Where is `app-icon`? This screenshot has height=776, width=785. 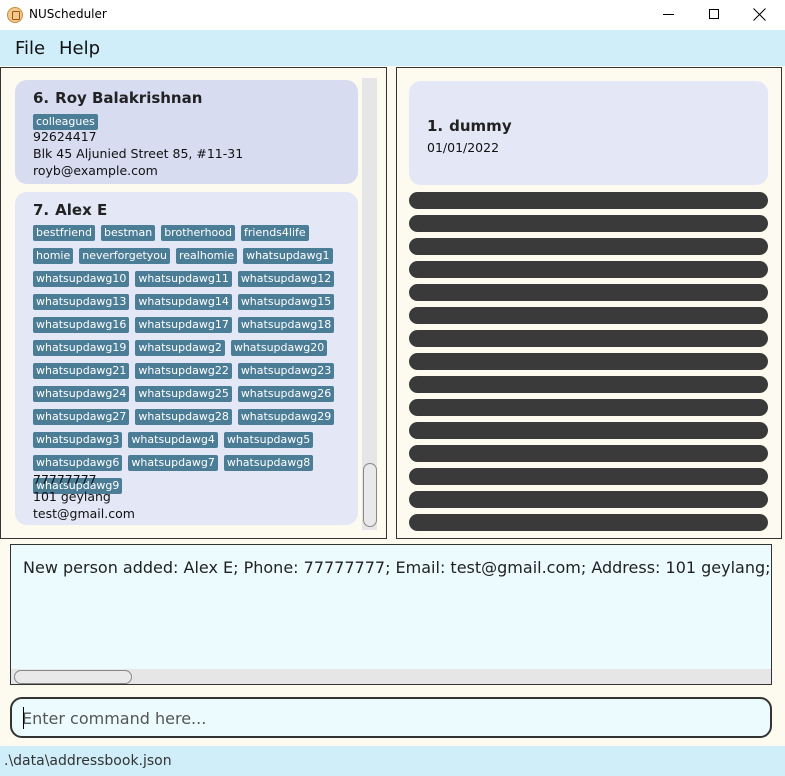 app-icon is located at coordinates (15, 15).